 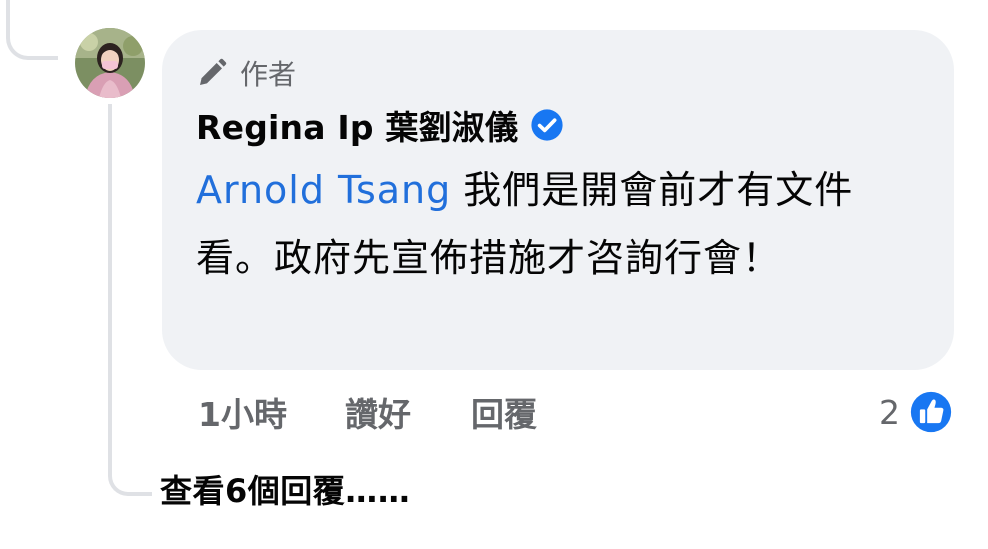 What do you see at coordinates (130, 300) in the screenshot?
I see `thread-connector-replies` at bounding box center [130, 300].